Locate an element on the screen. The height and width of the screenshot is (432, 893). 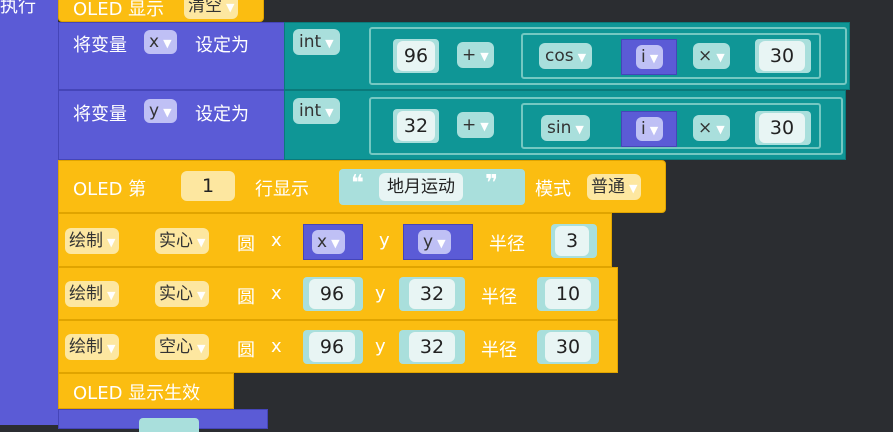
draw-block-3: 绘制 ▼ 空心 ▼ 圆 x 96 y 32 半径 30 is located at coordinates (338, 346).